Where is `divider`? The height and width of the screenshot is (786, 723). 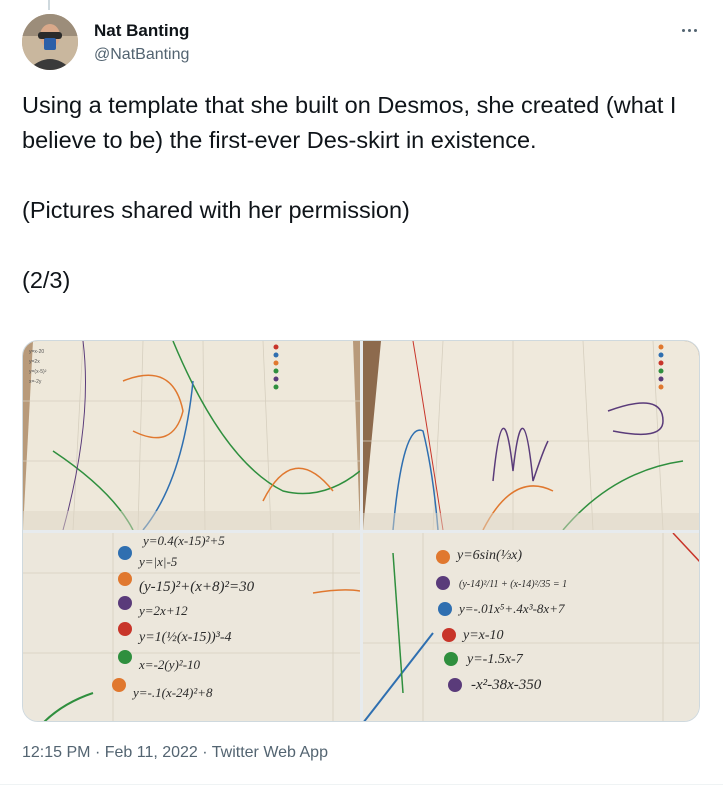 divider is located at coordinates (361, 784).